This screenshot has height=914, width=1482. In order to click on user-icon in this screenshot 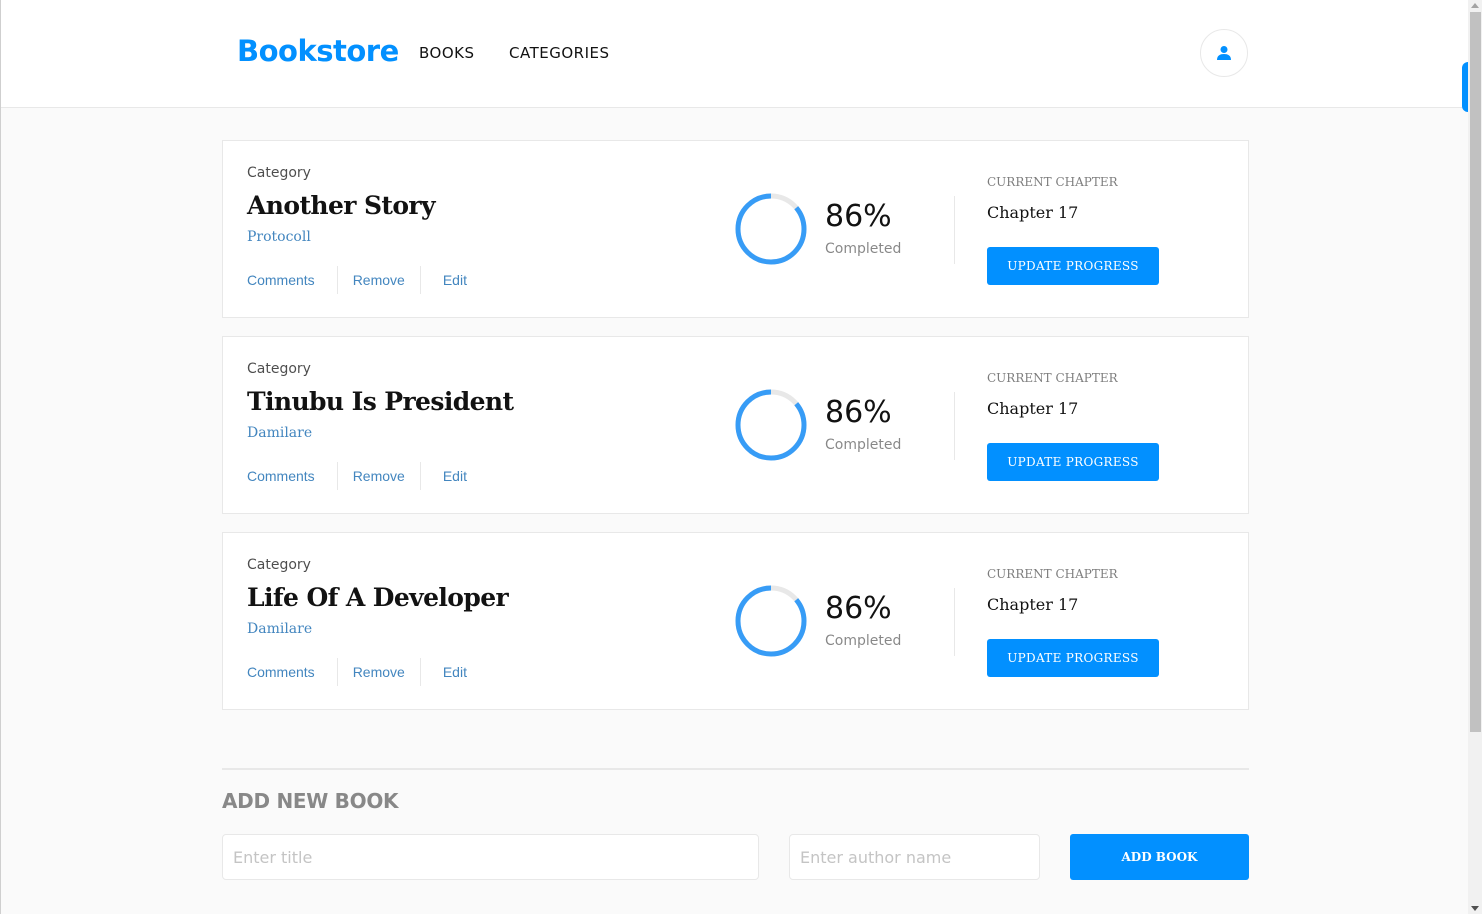, I will do `click(1224, 53)`.